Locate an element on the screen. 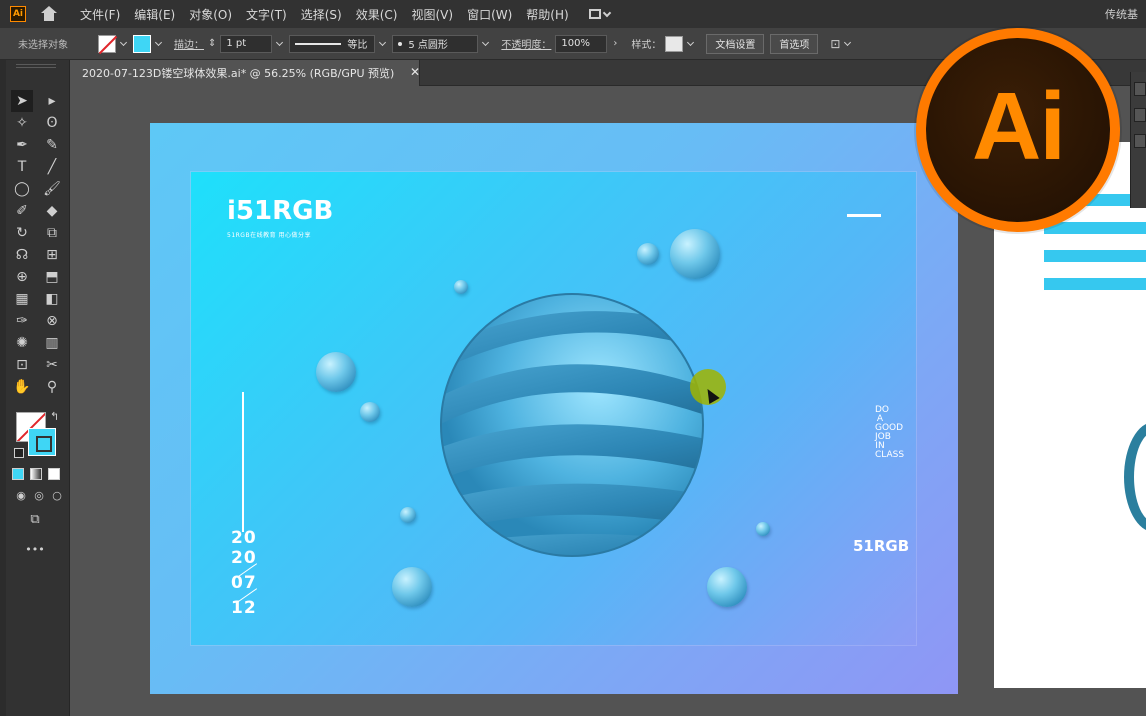 Image resolution: width=1146 pixels, height=716 pixels. selection-tool-icon: ➤ is located at coordinates (22, 101).